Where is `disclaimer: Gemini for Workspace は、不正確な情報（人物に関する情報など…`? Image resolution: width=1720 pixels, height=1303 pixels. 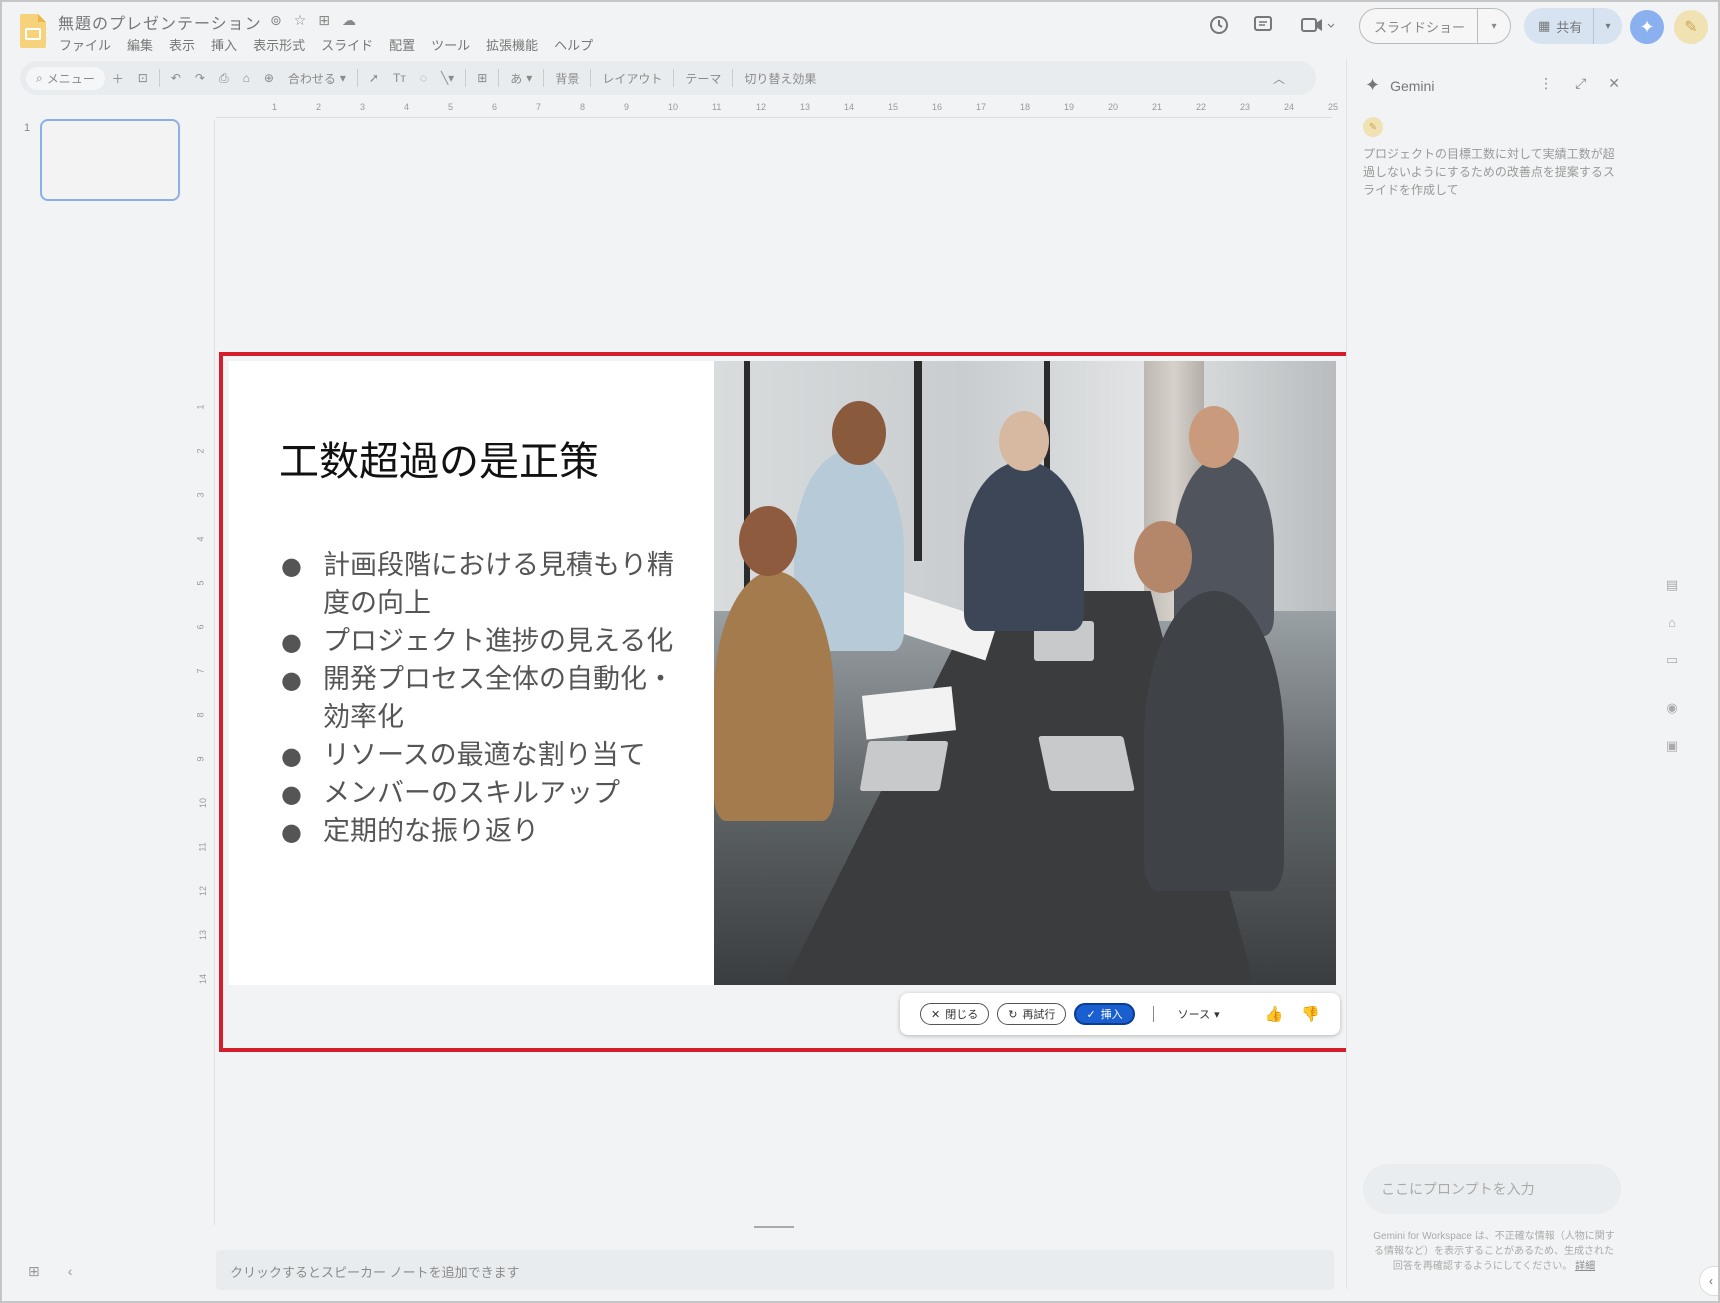
disclaimer: Gemini for Workspace は、不正確な情報（人物に関する情報など… is located at coordinates (1494, 1251).